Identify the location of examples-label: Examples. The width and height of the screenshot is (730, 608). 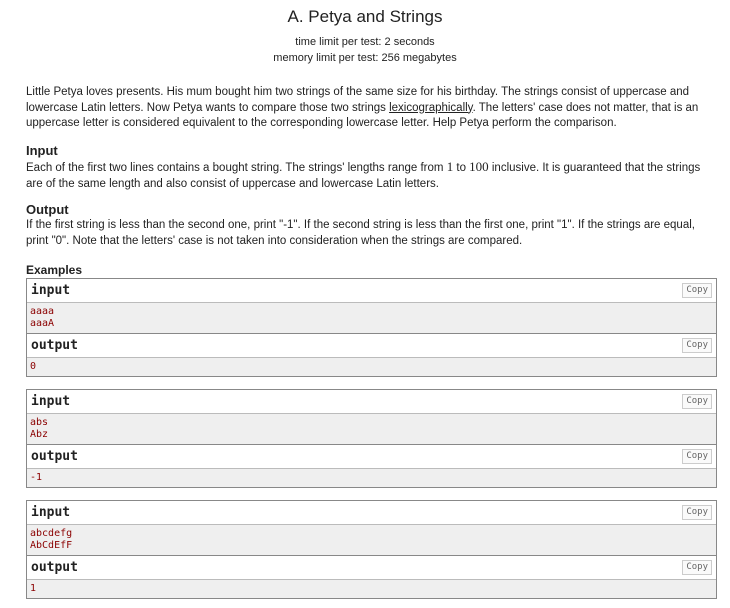
(54, 270).